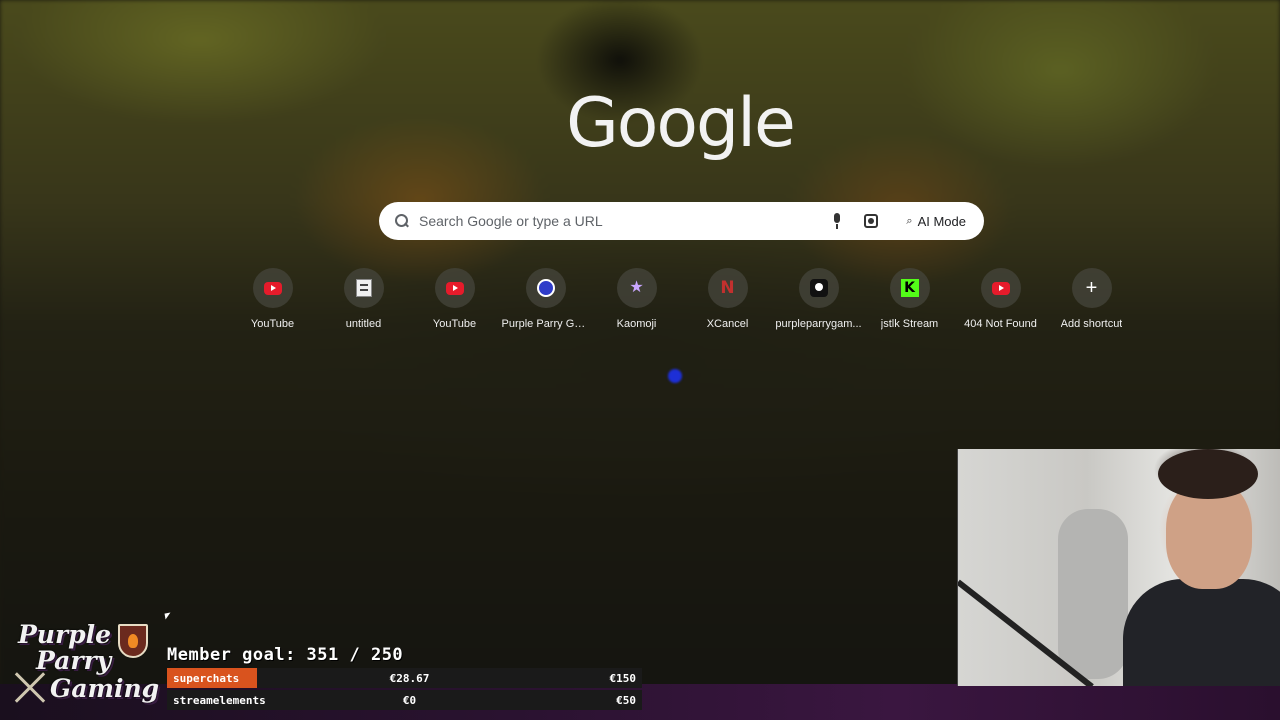  What do you see at coordinates (74, 660) in the screenshot?
I see `logo-line-2: Parry` at bounding box center [74, 660].